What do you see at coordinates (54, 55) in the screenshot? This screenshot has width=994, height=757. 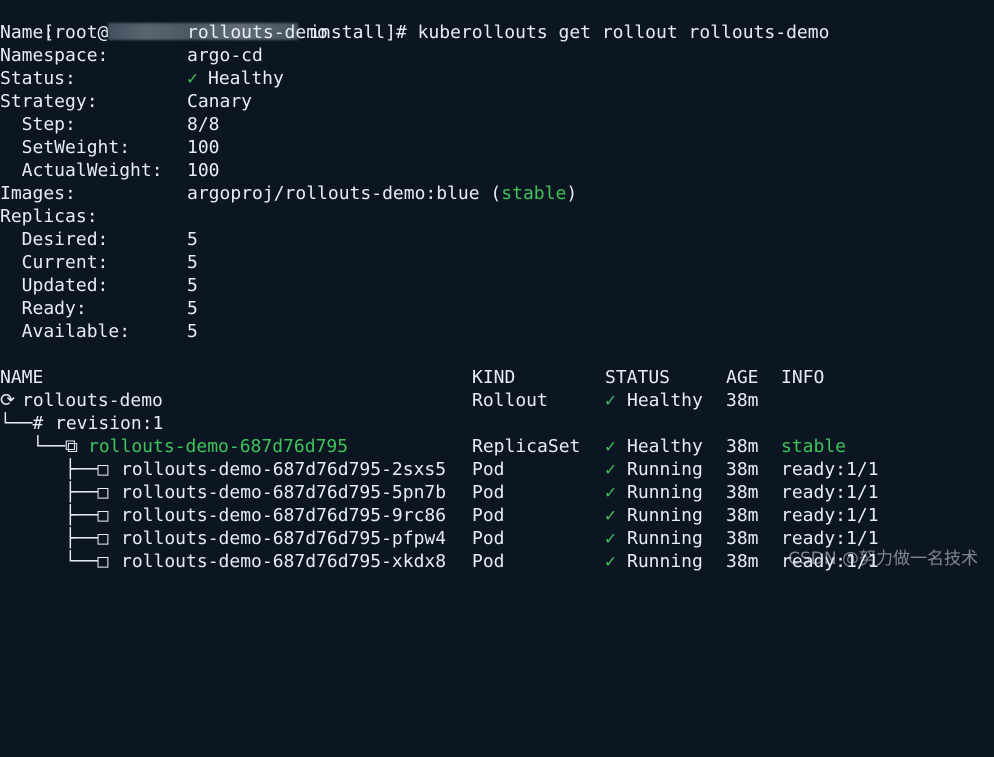 I see `label-namespace: Namespace:` at bounding box center [54, 55].